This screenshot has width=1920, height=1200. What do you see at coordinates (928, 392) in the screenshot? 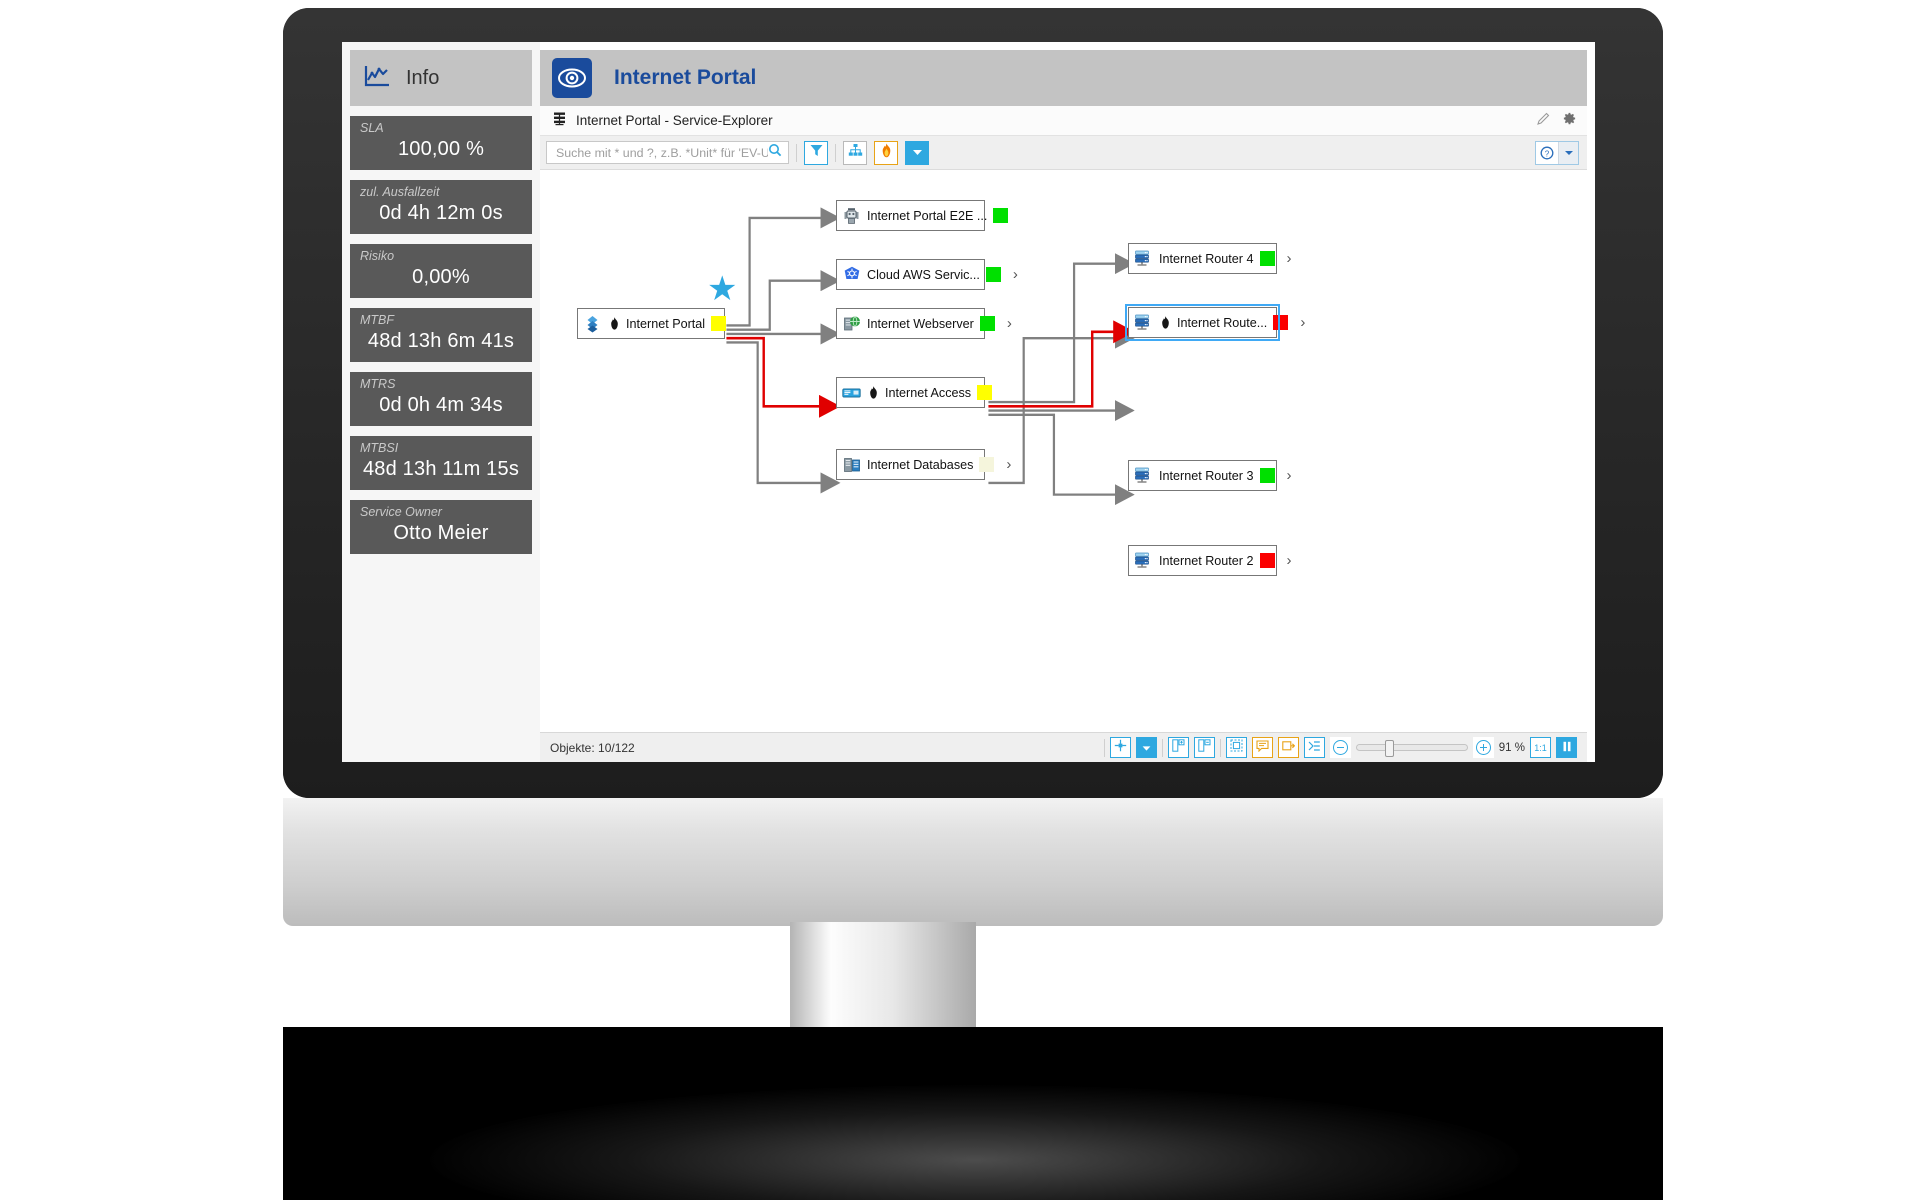
I see `node-label: Internet Access` at bounding box center [928, 392].